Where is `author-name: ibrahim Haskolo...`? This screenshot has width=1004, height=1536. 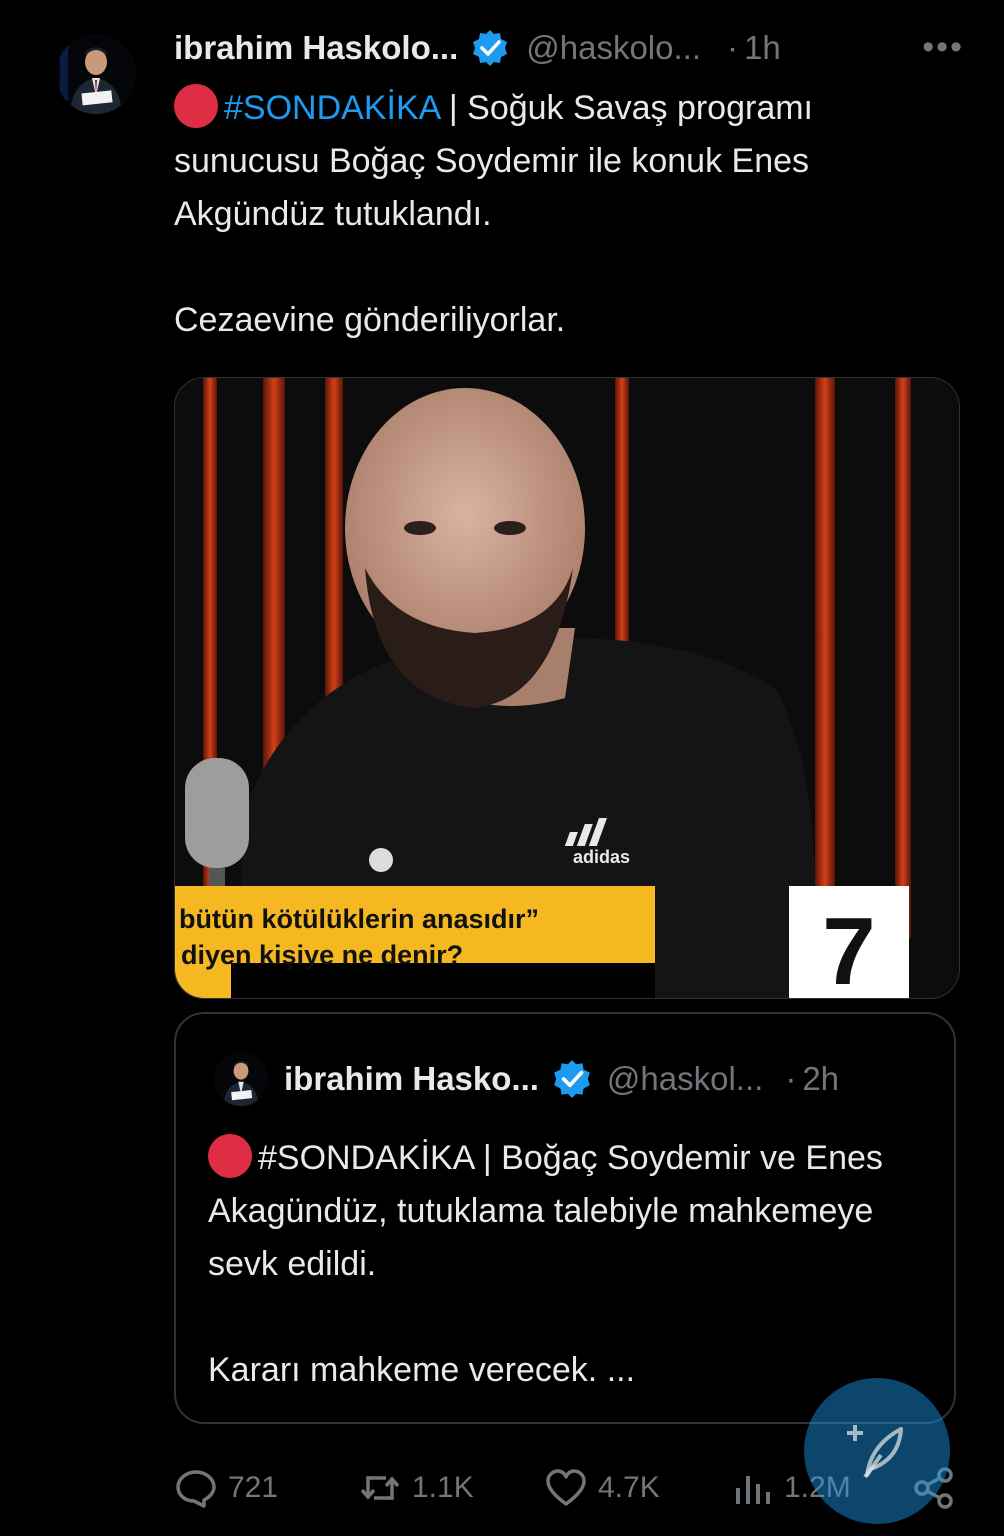 author-name: ibrahim Haskolo... is located at coordinates (316, 48).